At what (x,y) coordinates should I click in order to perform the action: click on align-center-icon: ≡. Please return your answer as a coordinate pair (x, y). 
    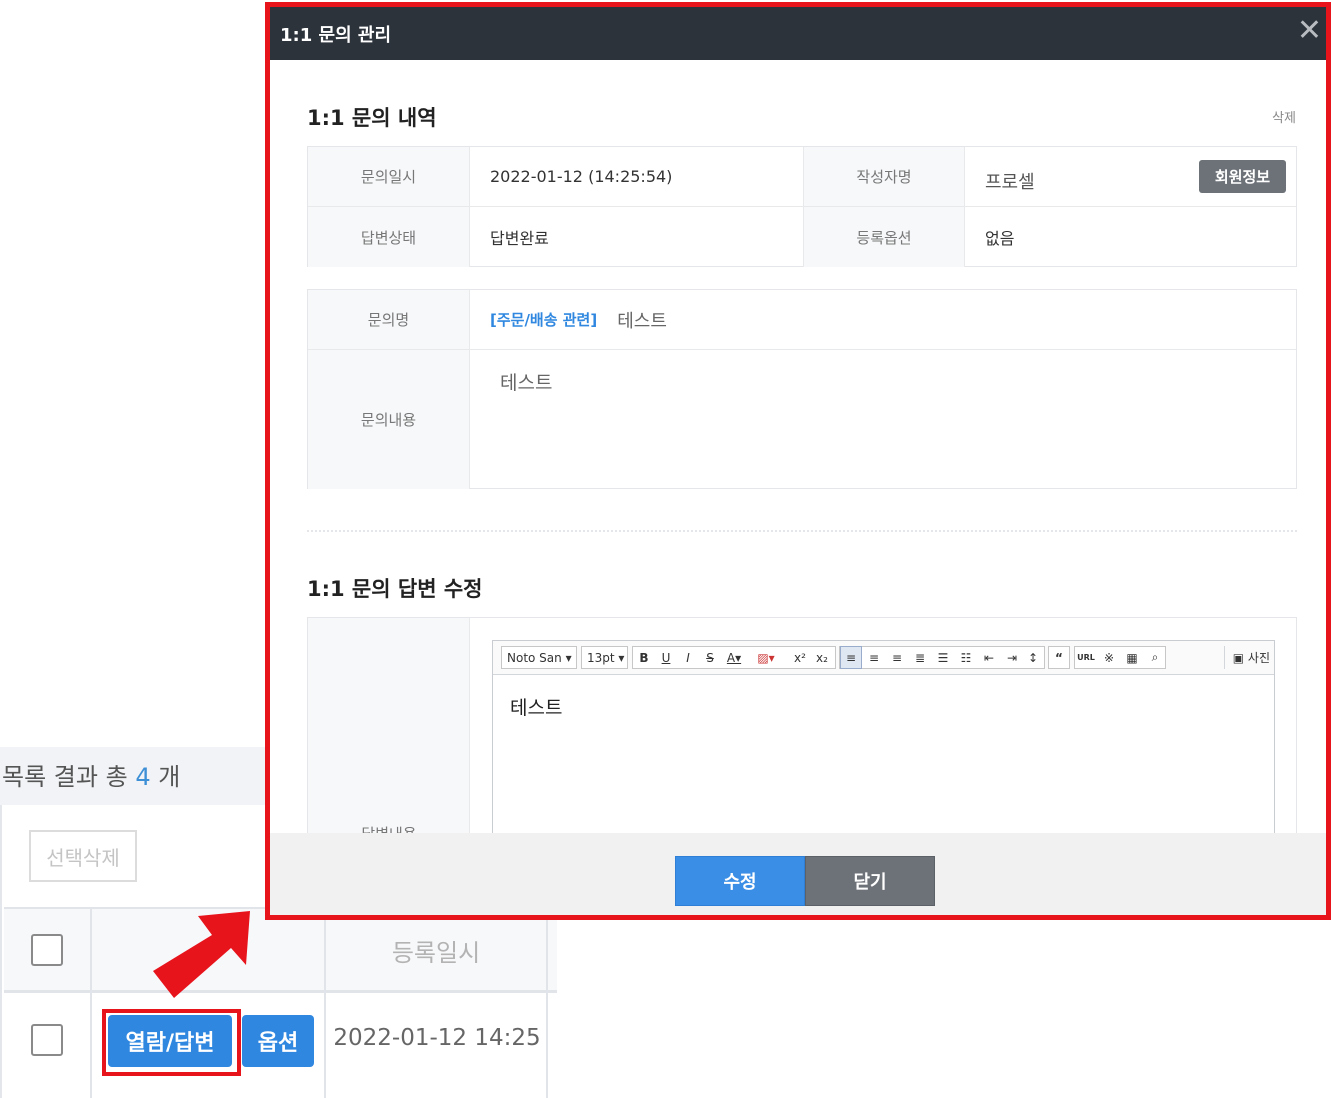
    Looking at the image, I should click on (874, 657).